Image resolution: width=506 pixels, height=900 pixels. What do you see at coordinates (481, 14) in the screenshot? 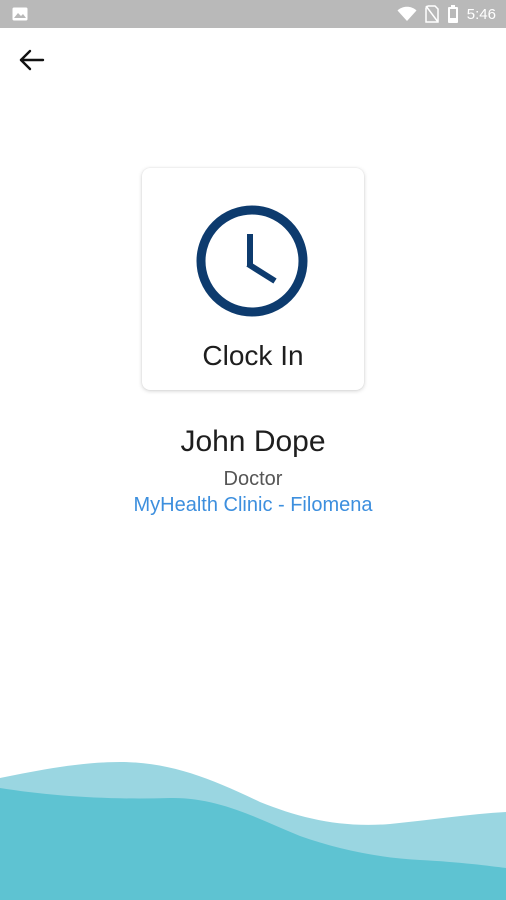
I see `status-time: 5:46` at bounding box center [481, 14].